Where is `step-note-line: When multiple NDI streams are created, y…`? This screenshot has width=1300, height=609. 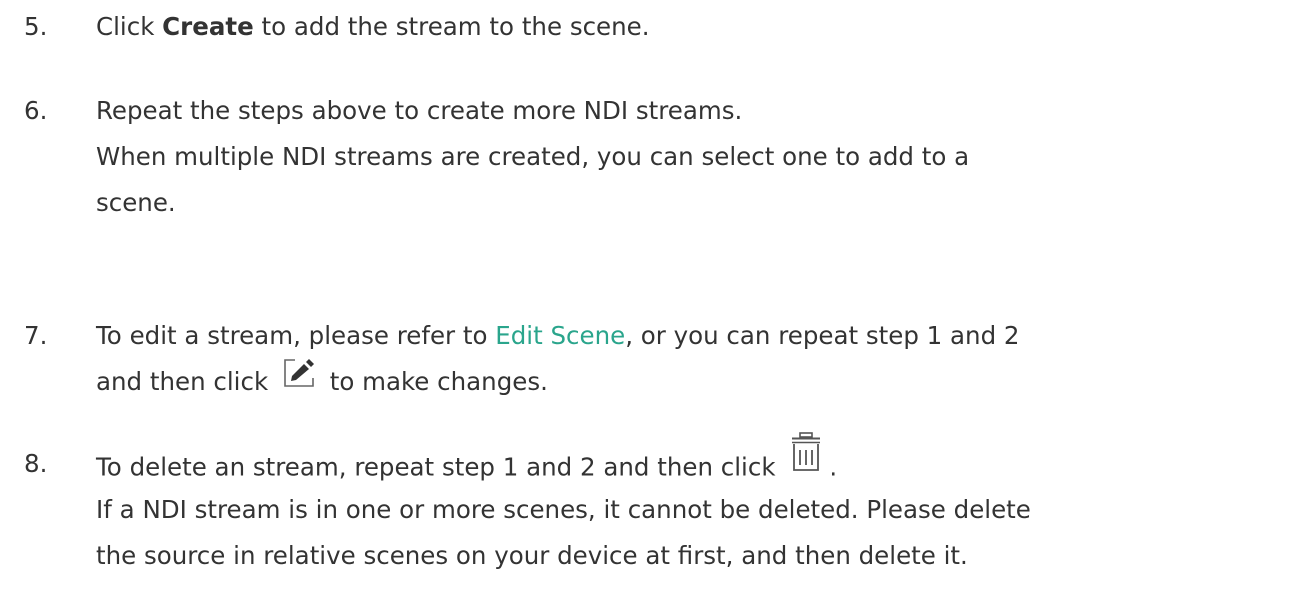 step-note-line: When multiple NDI streams are created, y… is located at coordinates (533, 156).